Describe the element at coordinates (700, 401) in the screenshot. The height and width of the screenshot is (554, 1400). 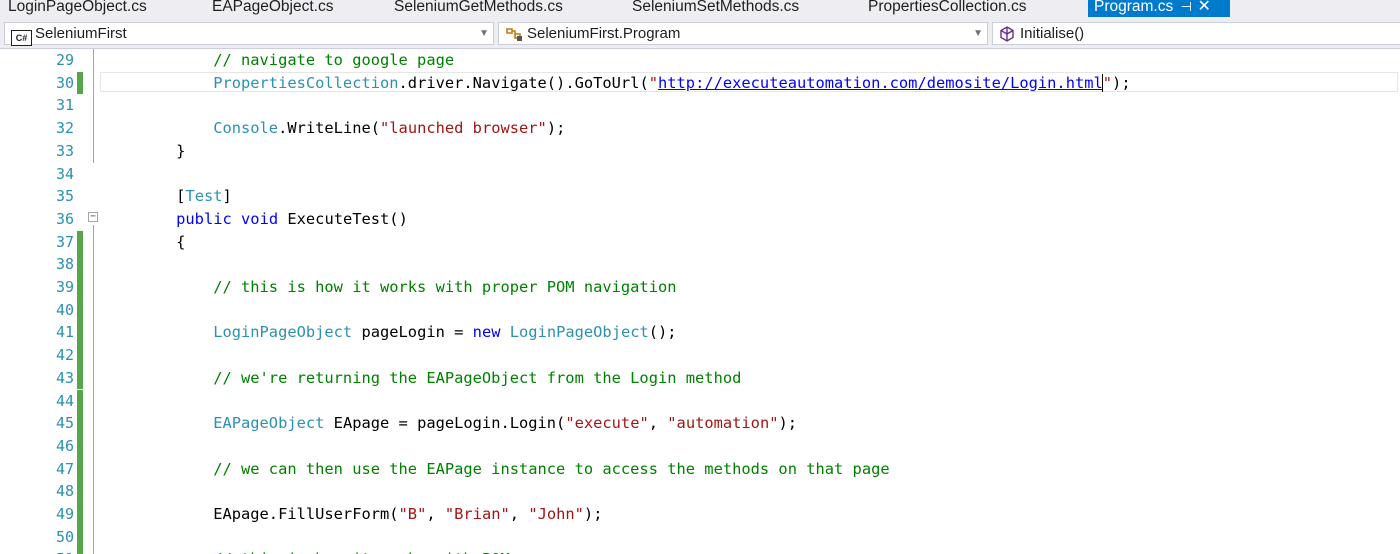
I see `code-line: 44` at that location.